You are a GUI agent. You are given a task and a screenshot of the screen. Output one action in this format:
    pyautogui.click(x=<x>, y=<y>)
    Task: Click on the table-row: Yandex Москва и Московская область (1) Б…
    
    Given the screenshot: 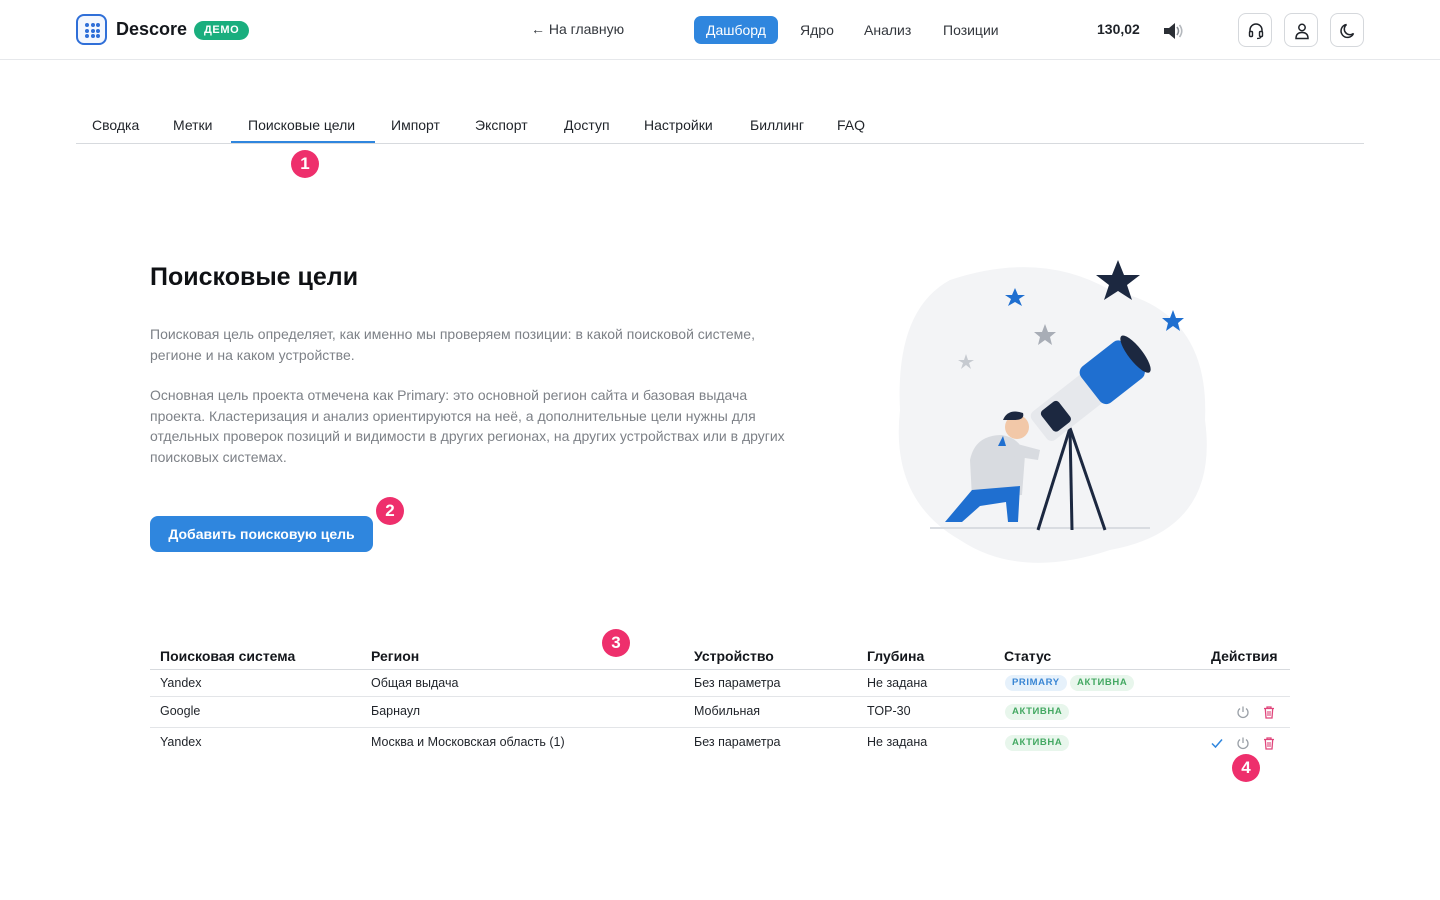 What is the action you would take?
    pyautogui.click(x=720, y=743)
    